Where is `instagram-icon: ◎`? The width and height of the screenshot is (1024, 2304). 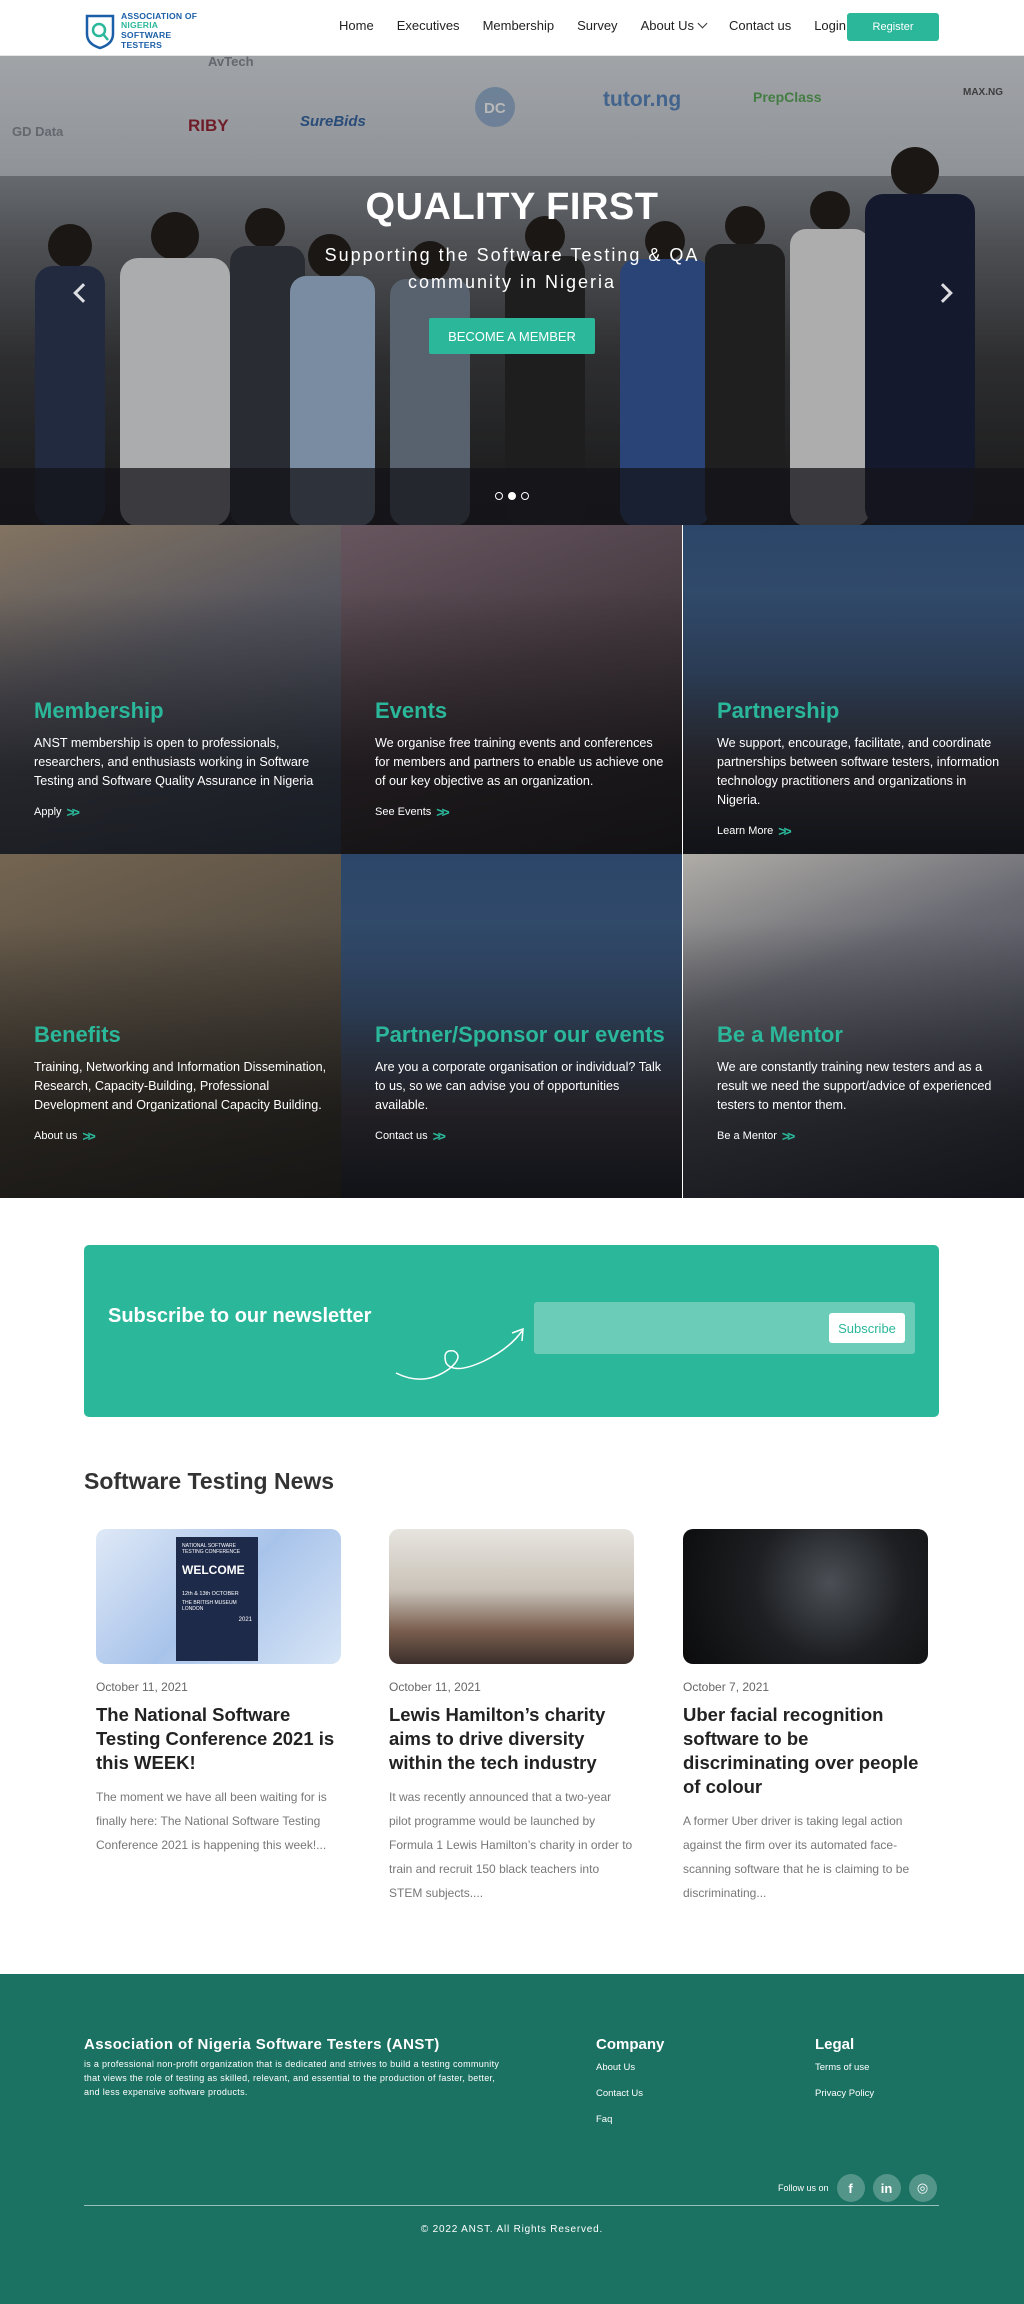
instagram-icon: ◎ is located at coordinates (922, 2188).